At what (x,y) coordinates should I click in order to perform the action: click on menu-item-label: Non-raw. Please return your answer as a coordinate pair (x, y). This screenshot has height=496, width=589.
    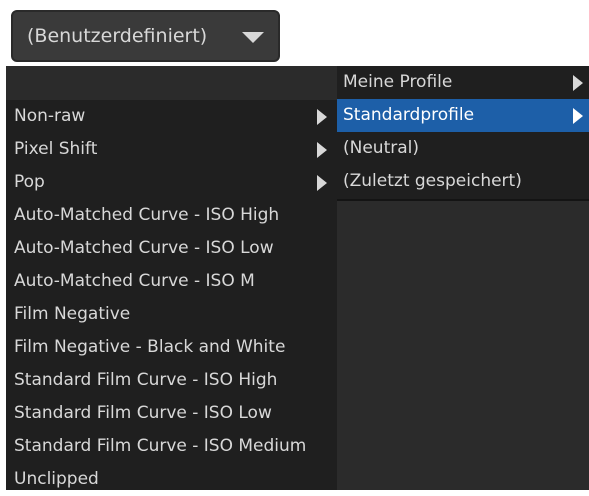
    Looking at the image, I should click on (50, 116).